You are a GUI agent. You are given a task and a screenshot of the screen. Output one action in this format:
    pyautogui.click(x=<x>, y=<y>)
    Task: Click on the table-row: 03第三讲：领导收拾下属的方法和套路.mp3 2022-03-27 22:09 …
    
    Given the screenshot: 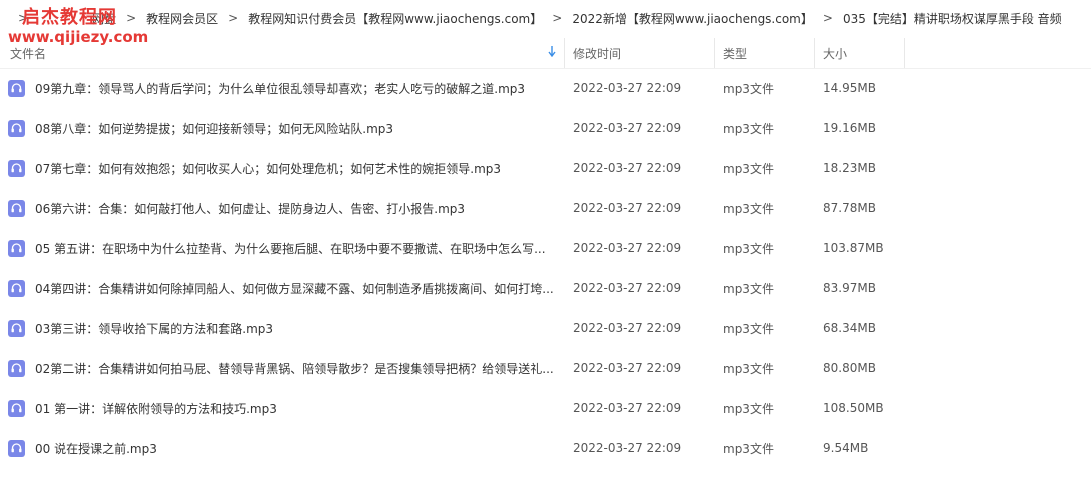 What is the action you would take?
    pyautogui.click(x=545, y=328)
    